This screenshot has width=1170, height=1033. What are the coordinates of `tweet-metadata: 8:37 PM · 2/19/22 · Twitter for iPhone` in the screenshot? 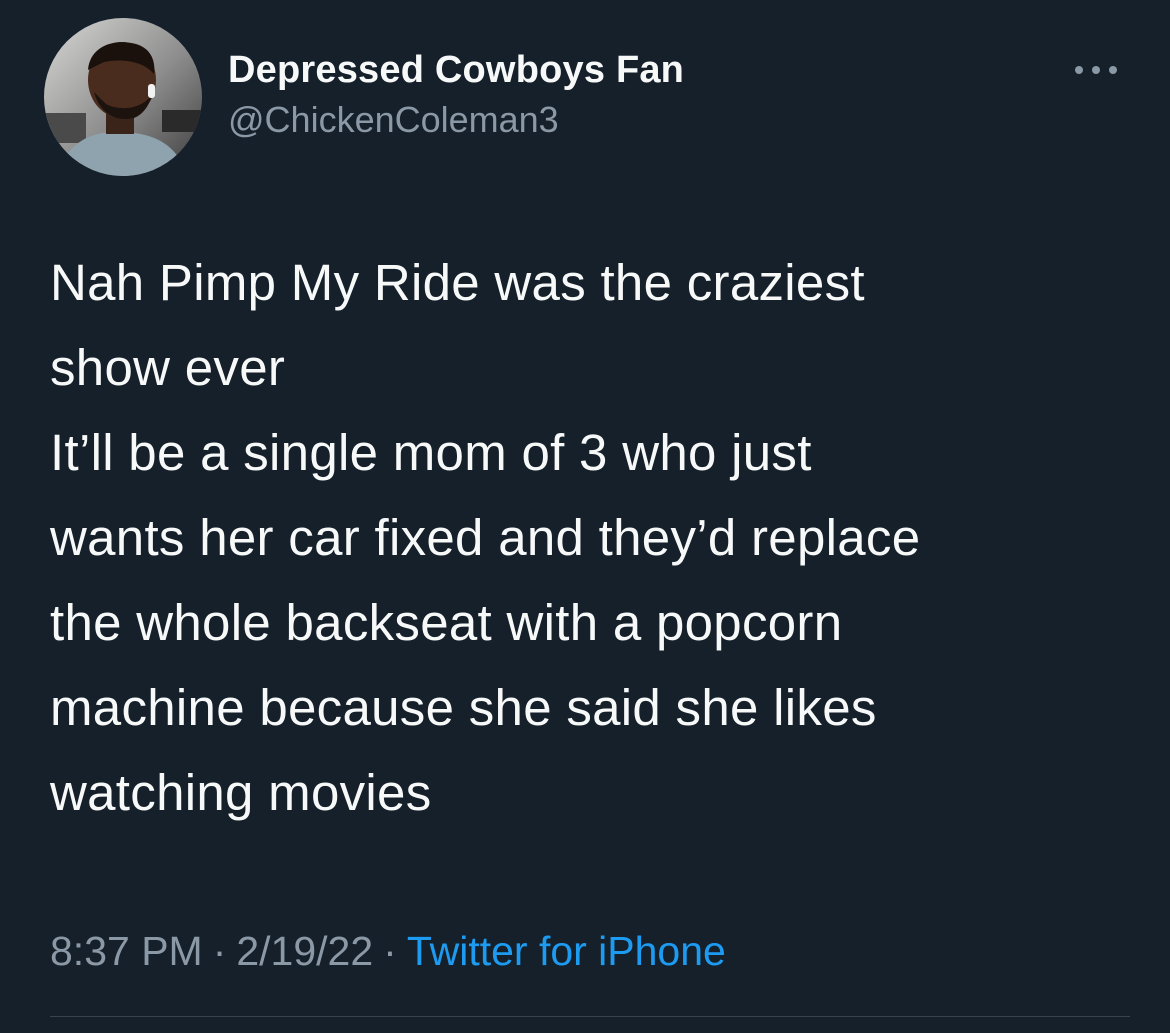 It's located at (388, 951).